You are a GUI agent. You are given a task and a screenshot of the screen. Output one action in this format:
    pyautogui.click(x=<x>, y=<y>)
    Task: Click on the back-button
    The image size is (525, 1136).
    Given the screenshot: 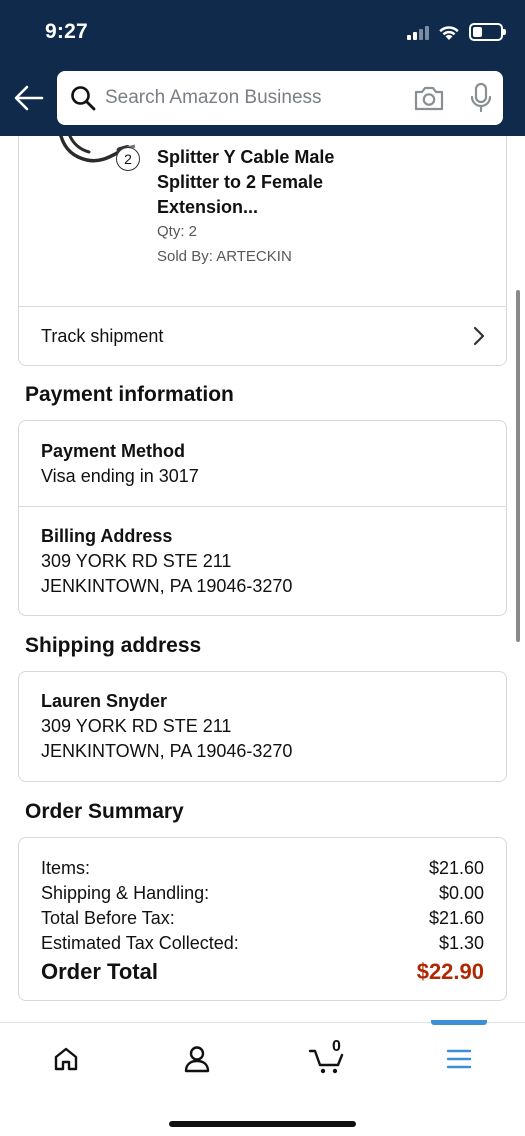 What is the action you would take?
    pyautogui.click(x=29, y=98)
    